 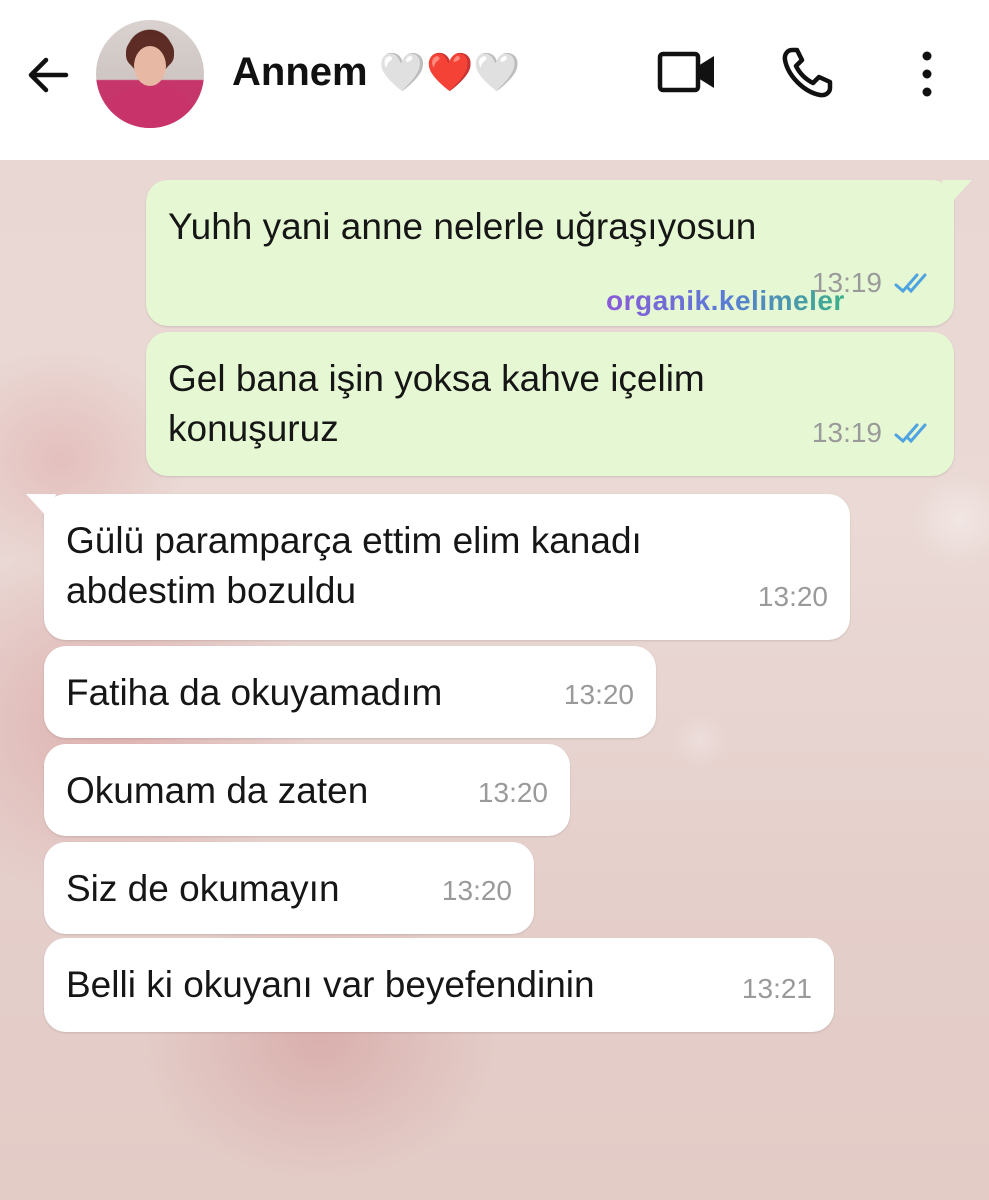 I want to click on message-text: Fatiha da okuyamadım, so click(x=254, y=692).